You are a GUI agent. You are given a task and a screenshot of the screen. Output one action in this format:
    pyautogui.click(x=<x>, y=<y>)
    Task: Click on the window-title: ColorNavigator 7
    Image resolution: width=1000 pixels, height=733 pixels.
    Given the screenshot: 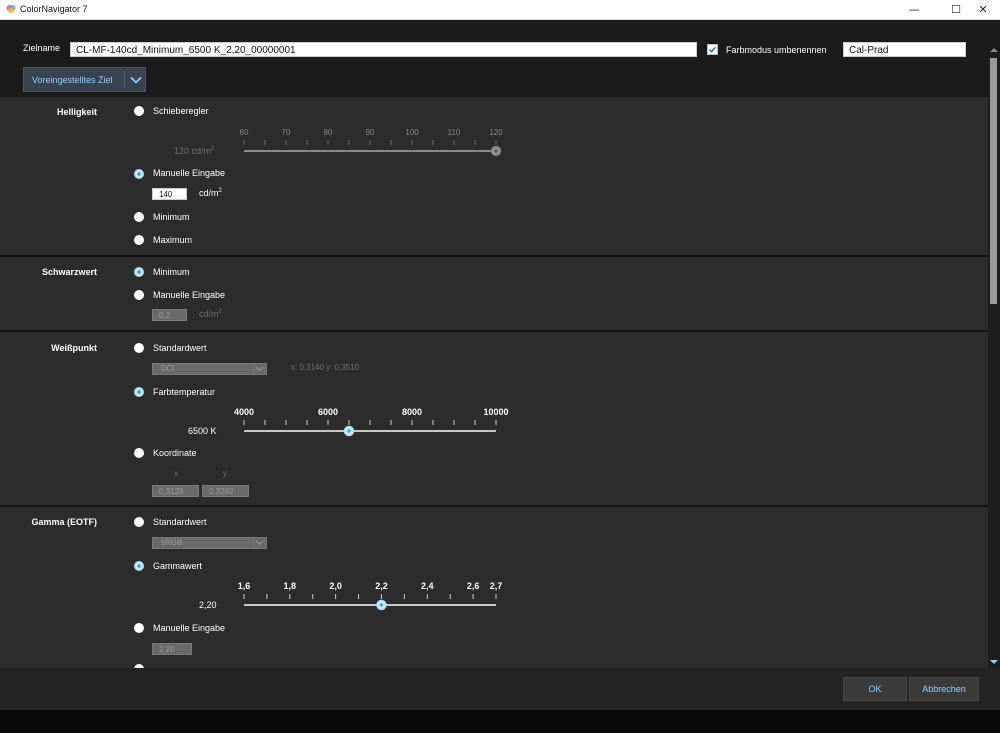 What is the action you would take?
    pyautogui.click(x=54, y=9)
    